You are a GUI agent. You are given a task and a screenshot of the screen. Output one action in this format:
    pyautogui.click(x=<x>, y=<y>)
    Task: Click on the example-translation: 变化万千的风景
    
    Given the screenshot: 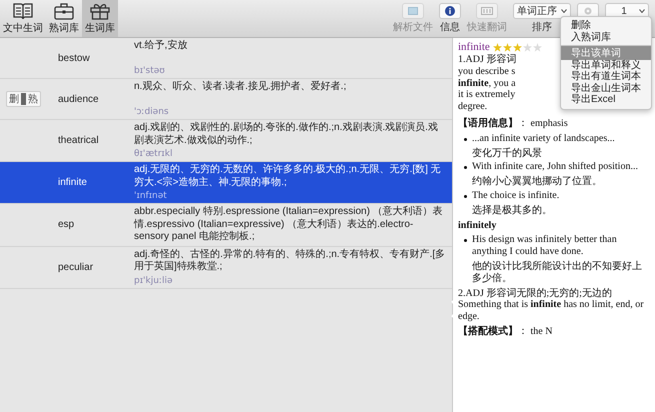 What is the action you would take?
    pyautogui.click(x=507, y=154)
    